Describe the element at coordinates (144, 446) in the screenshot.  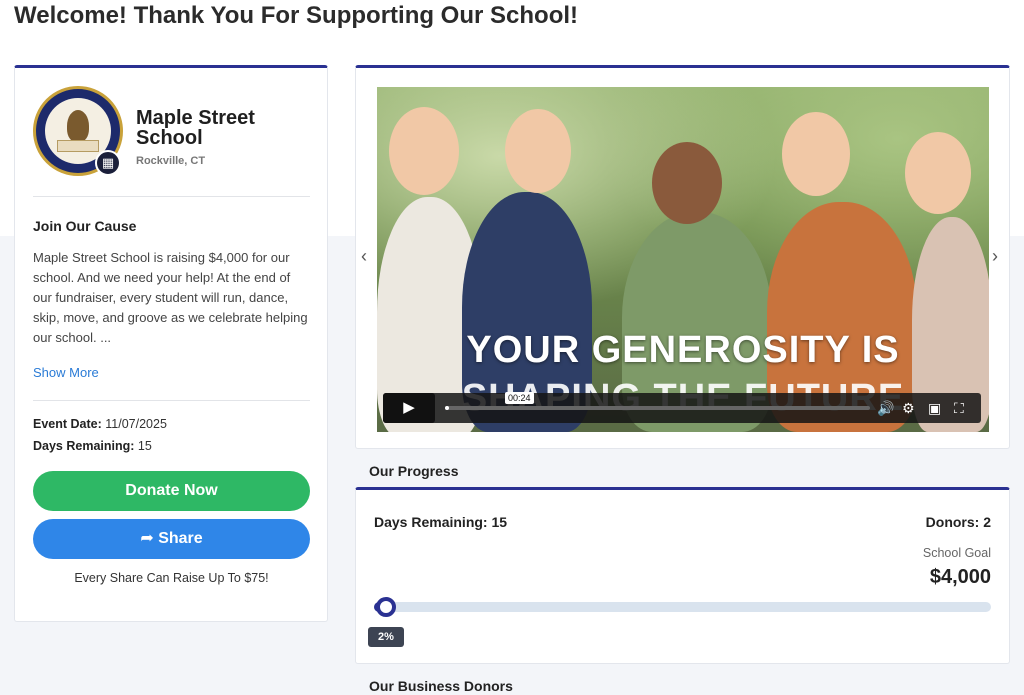
I see `days-remaining-value: 15` at that location.